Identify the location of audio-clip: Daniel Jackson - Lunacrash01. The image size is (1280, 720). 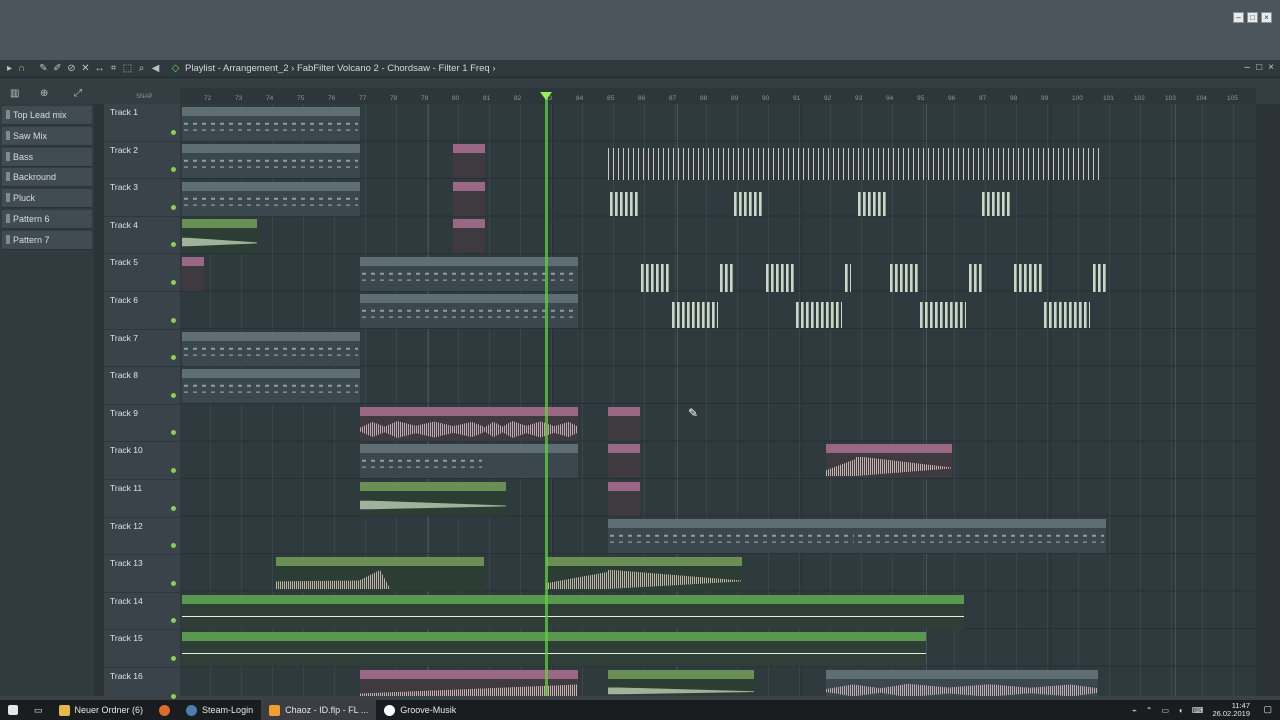
(675, 574).